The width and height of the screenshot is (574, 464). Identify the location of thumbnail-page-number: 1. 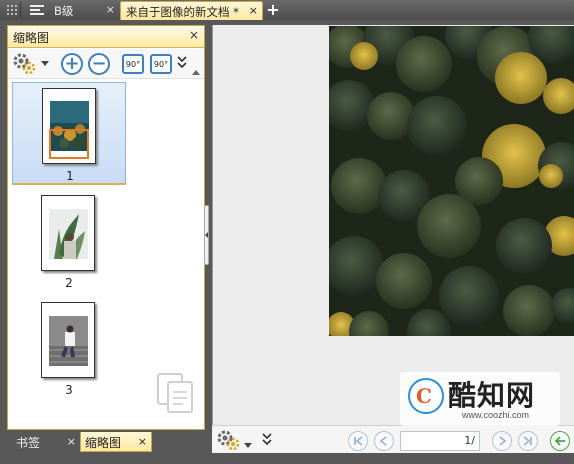
(70, 176).